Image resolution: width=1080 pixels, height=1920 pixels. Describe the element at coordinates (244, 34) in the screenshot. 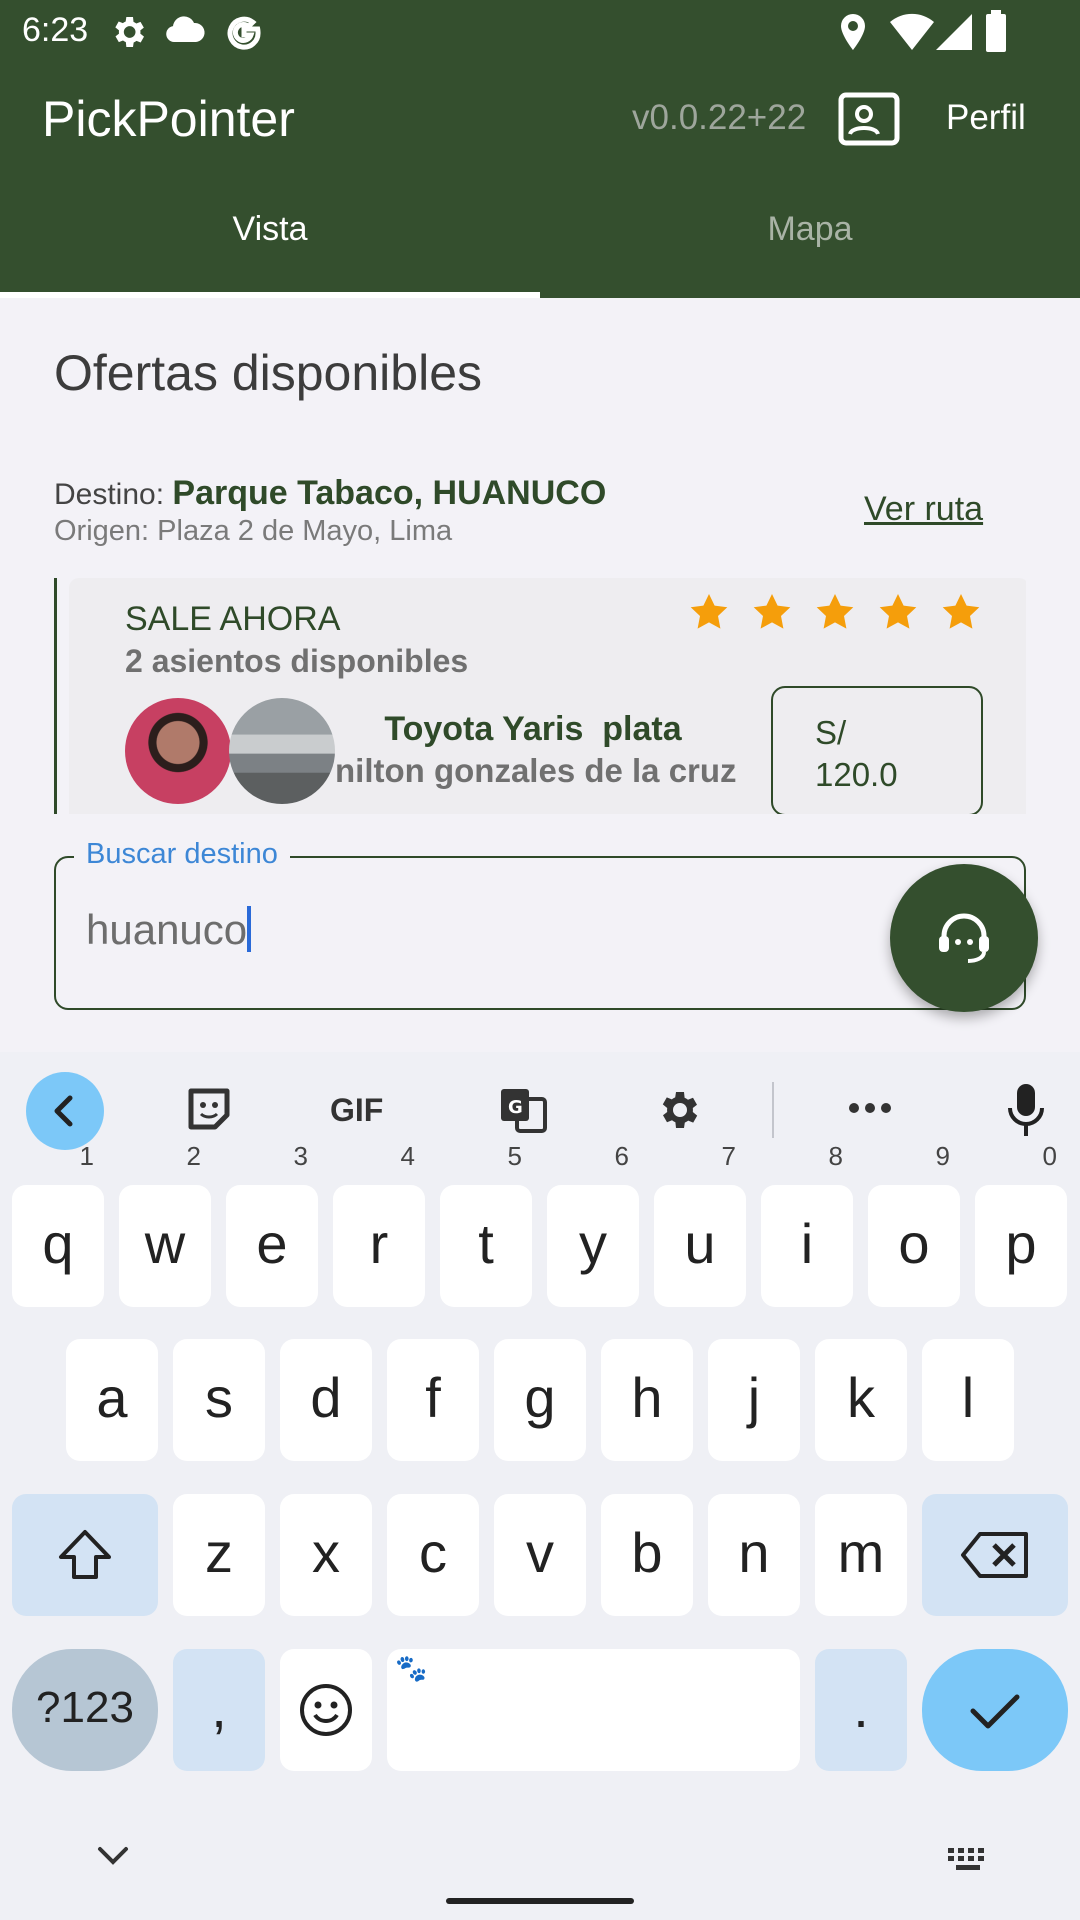

I see `google-icon` at that location.